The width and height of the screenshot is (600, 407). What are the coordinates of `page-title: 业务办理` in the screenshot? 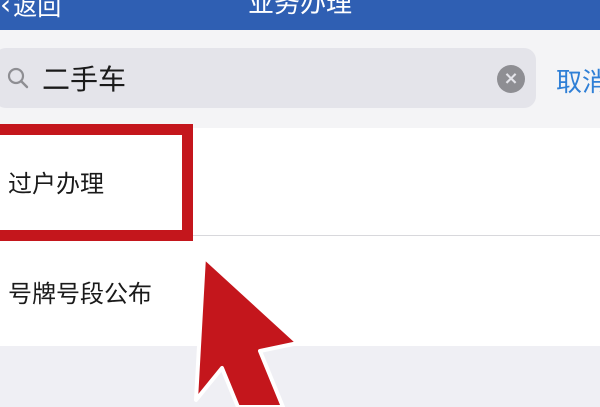 It's located at (299, 9).